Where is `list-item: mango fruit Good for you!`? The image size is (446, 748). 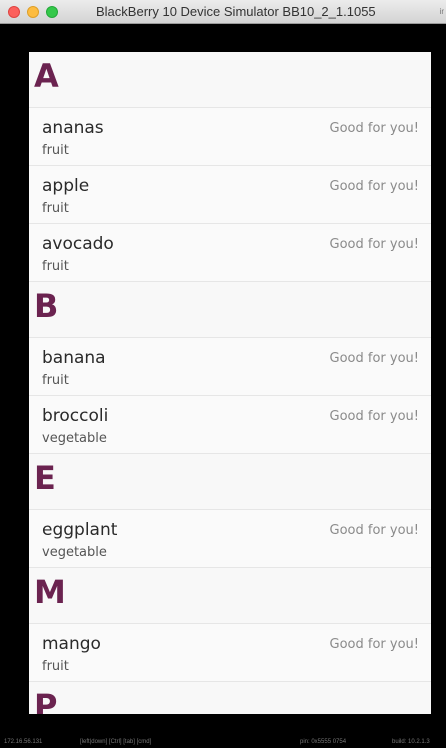 list-item: mango fruit Good for you! is located at coordinates (230, 653).